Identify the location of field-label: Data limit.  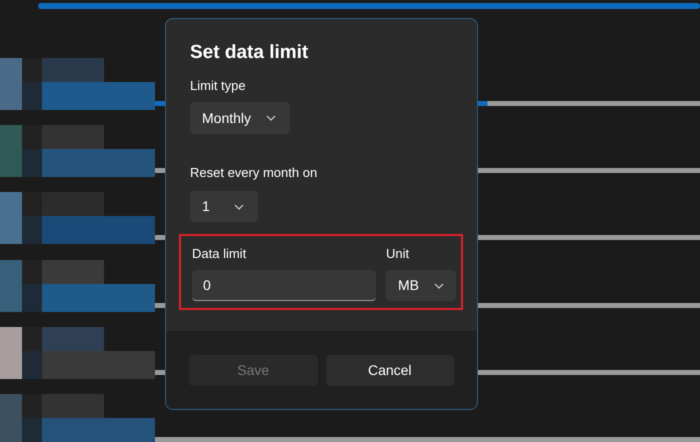
(220, 254).